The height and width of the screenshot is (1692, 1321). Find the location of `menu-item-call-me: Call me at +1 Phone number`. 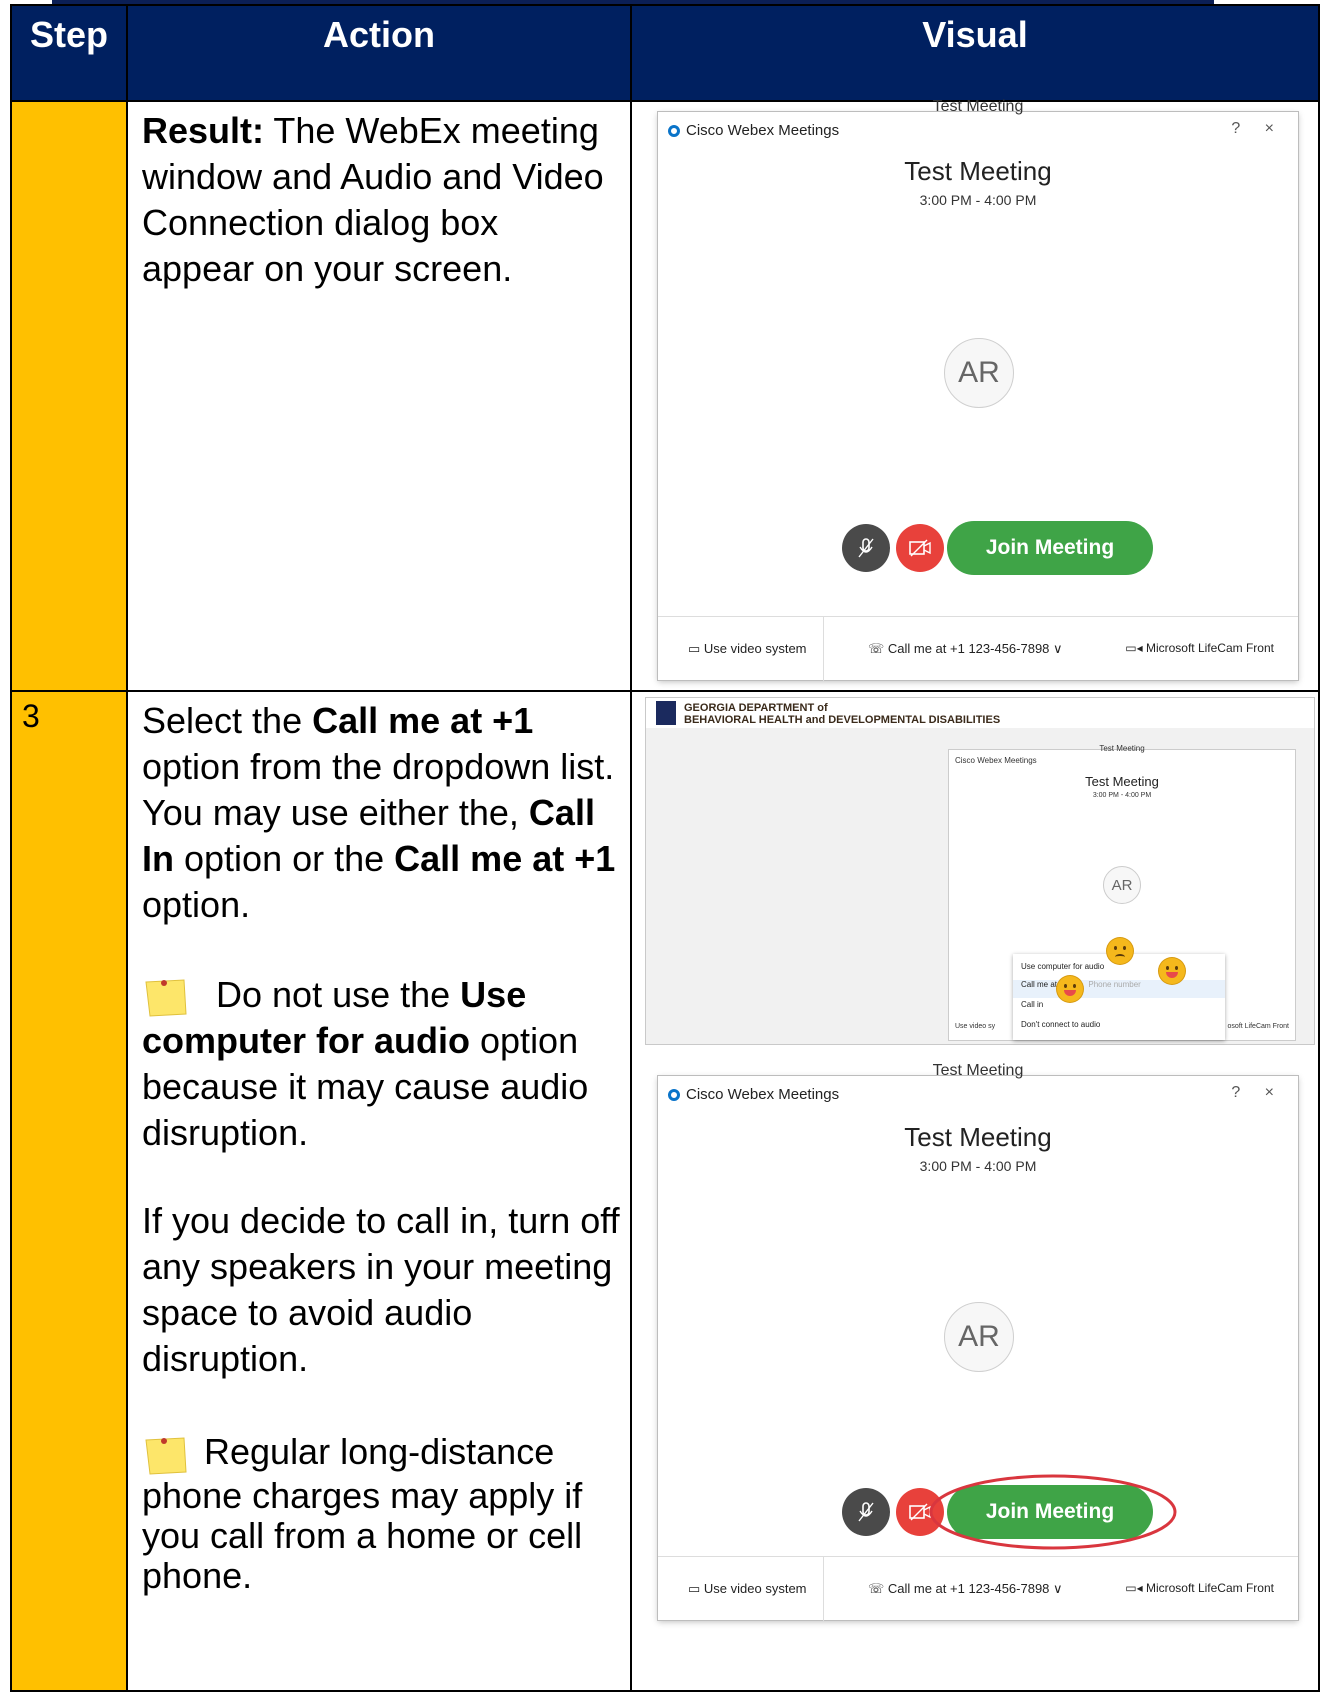

menu-item-call-me: Call me at +1 Phone number is located at coordinates (1119, 989).